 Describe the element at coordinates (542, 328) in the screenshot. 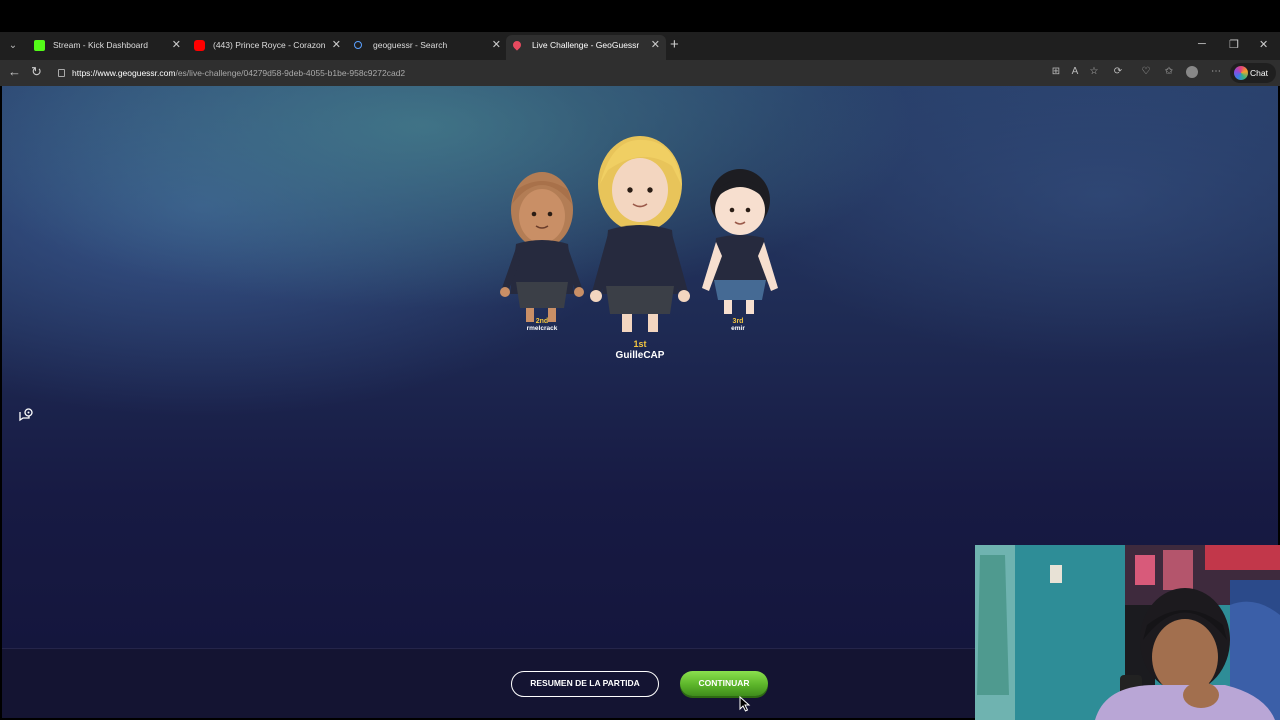

I see `second-place-name: rmelcrack` at that location.